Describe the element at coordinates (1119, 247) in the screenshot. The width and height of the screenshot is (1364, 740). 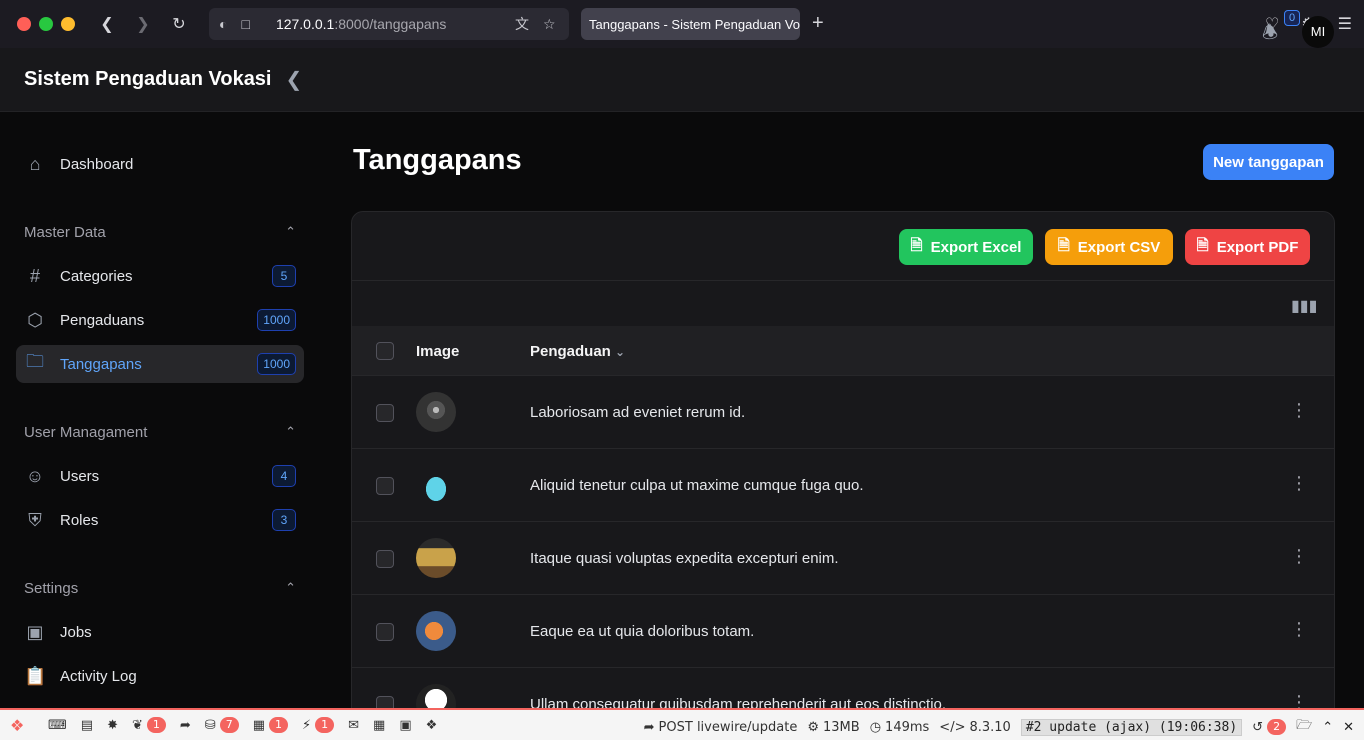
I see `button-label: Export CSV` at that location.